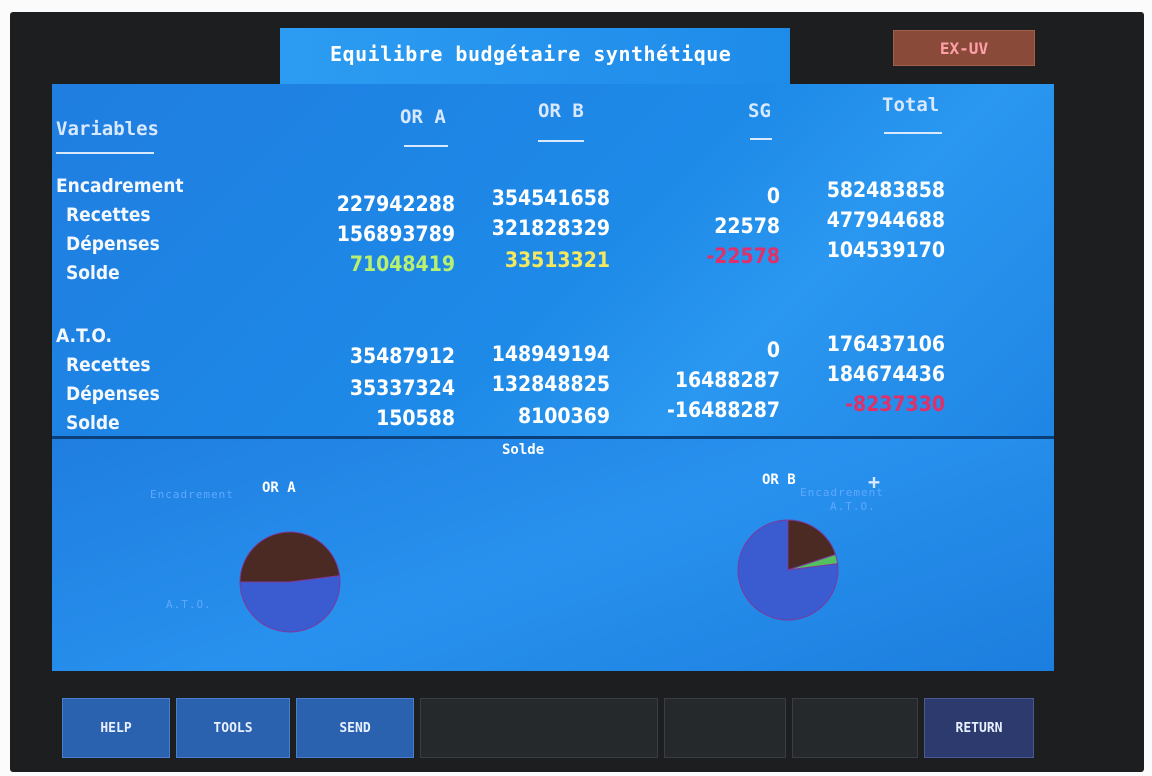 This screenshot has width=1152, height=776. Describe the element at coordinates (979, 728) in the screenshot. I see `return-button: RETURN` at that location.